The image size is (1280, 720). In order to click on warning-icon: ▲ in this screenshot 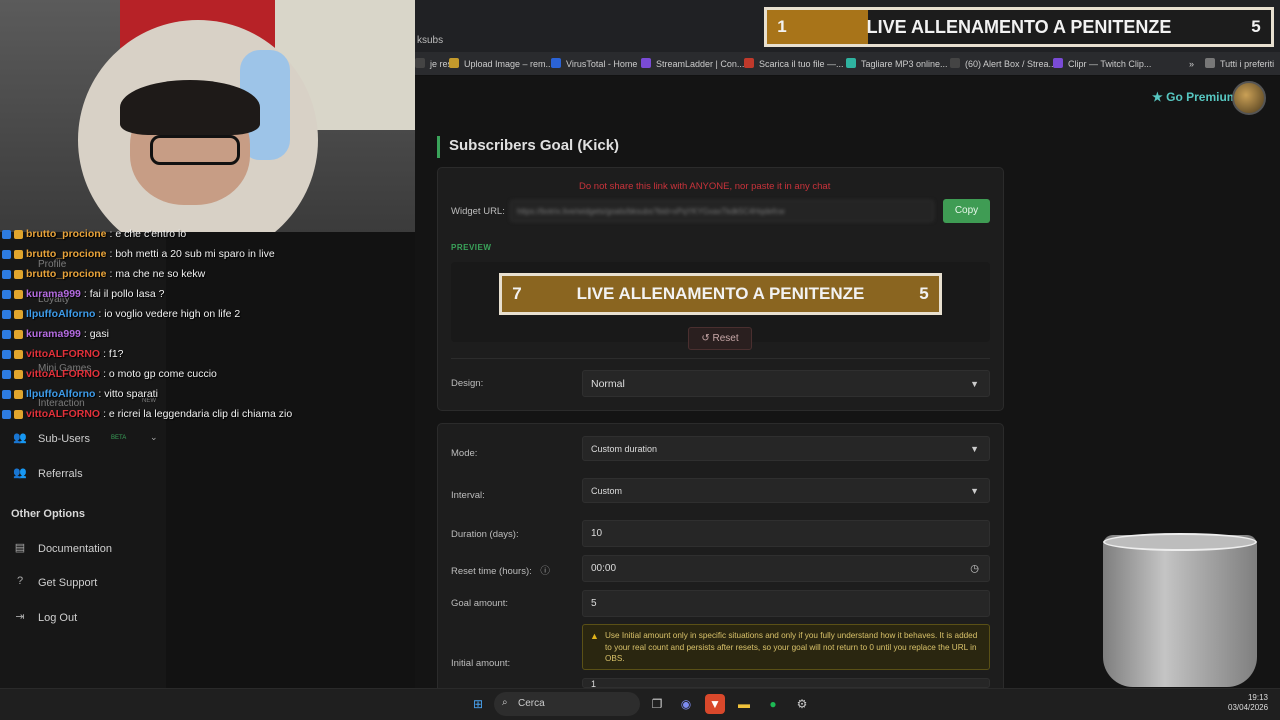, I will do `click(594, 636)`.